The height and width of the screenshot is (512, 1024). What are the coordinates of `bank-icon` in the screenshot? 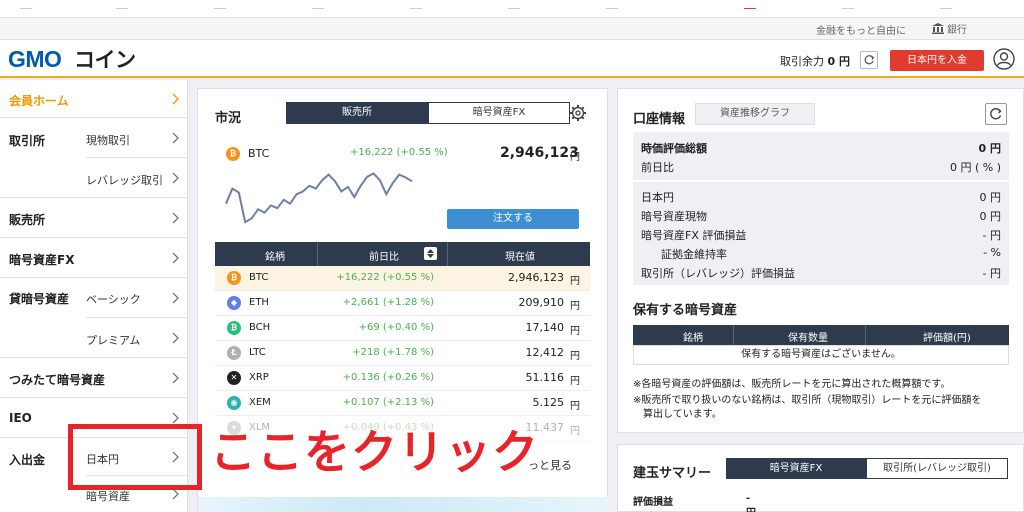 It's located at (938, 28).